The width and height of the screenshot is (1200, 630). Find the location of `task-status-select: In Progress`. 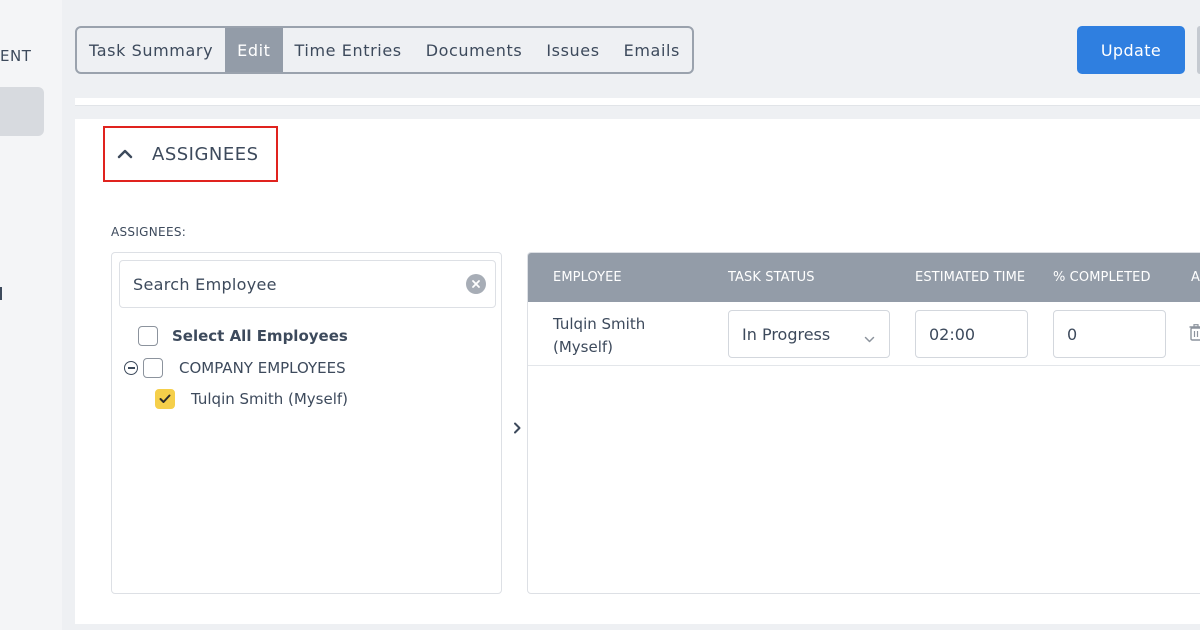

task-status-select: In Progress is located at coordinates (809, 334).